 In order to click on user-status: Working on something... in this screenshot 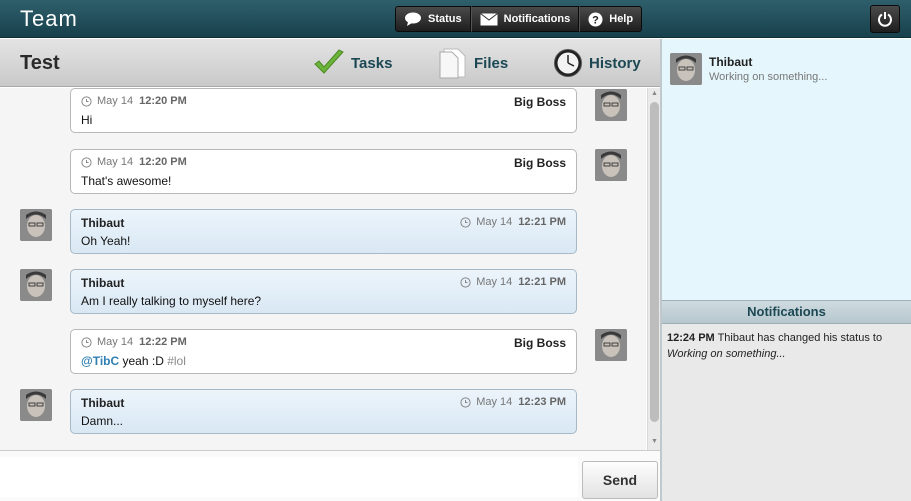, I will do `click(768, 77)`.